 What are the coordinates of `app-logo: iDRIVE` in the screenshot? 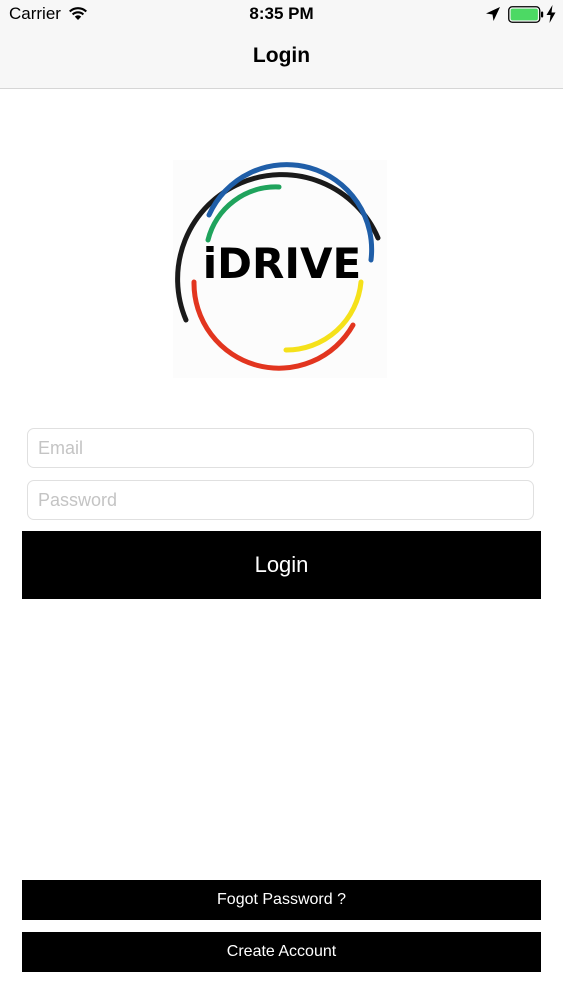 It's located at (280, 269).